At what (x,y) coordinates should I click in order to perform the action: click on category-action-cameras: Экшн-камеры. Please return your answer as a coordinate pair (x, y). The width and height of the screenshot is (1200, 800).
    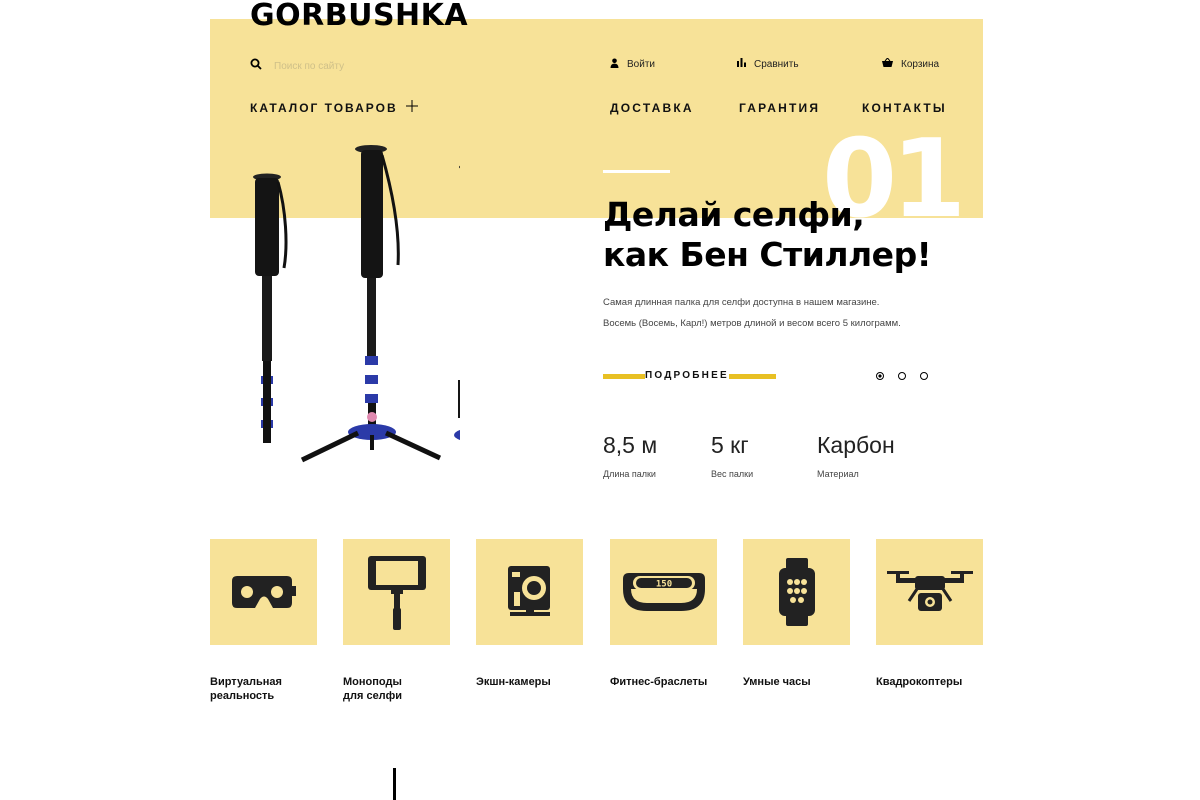
    Looking at the image, I should click on (529, 614).